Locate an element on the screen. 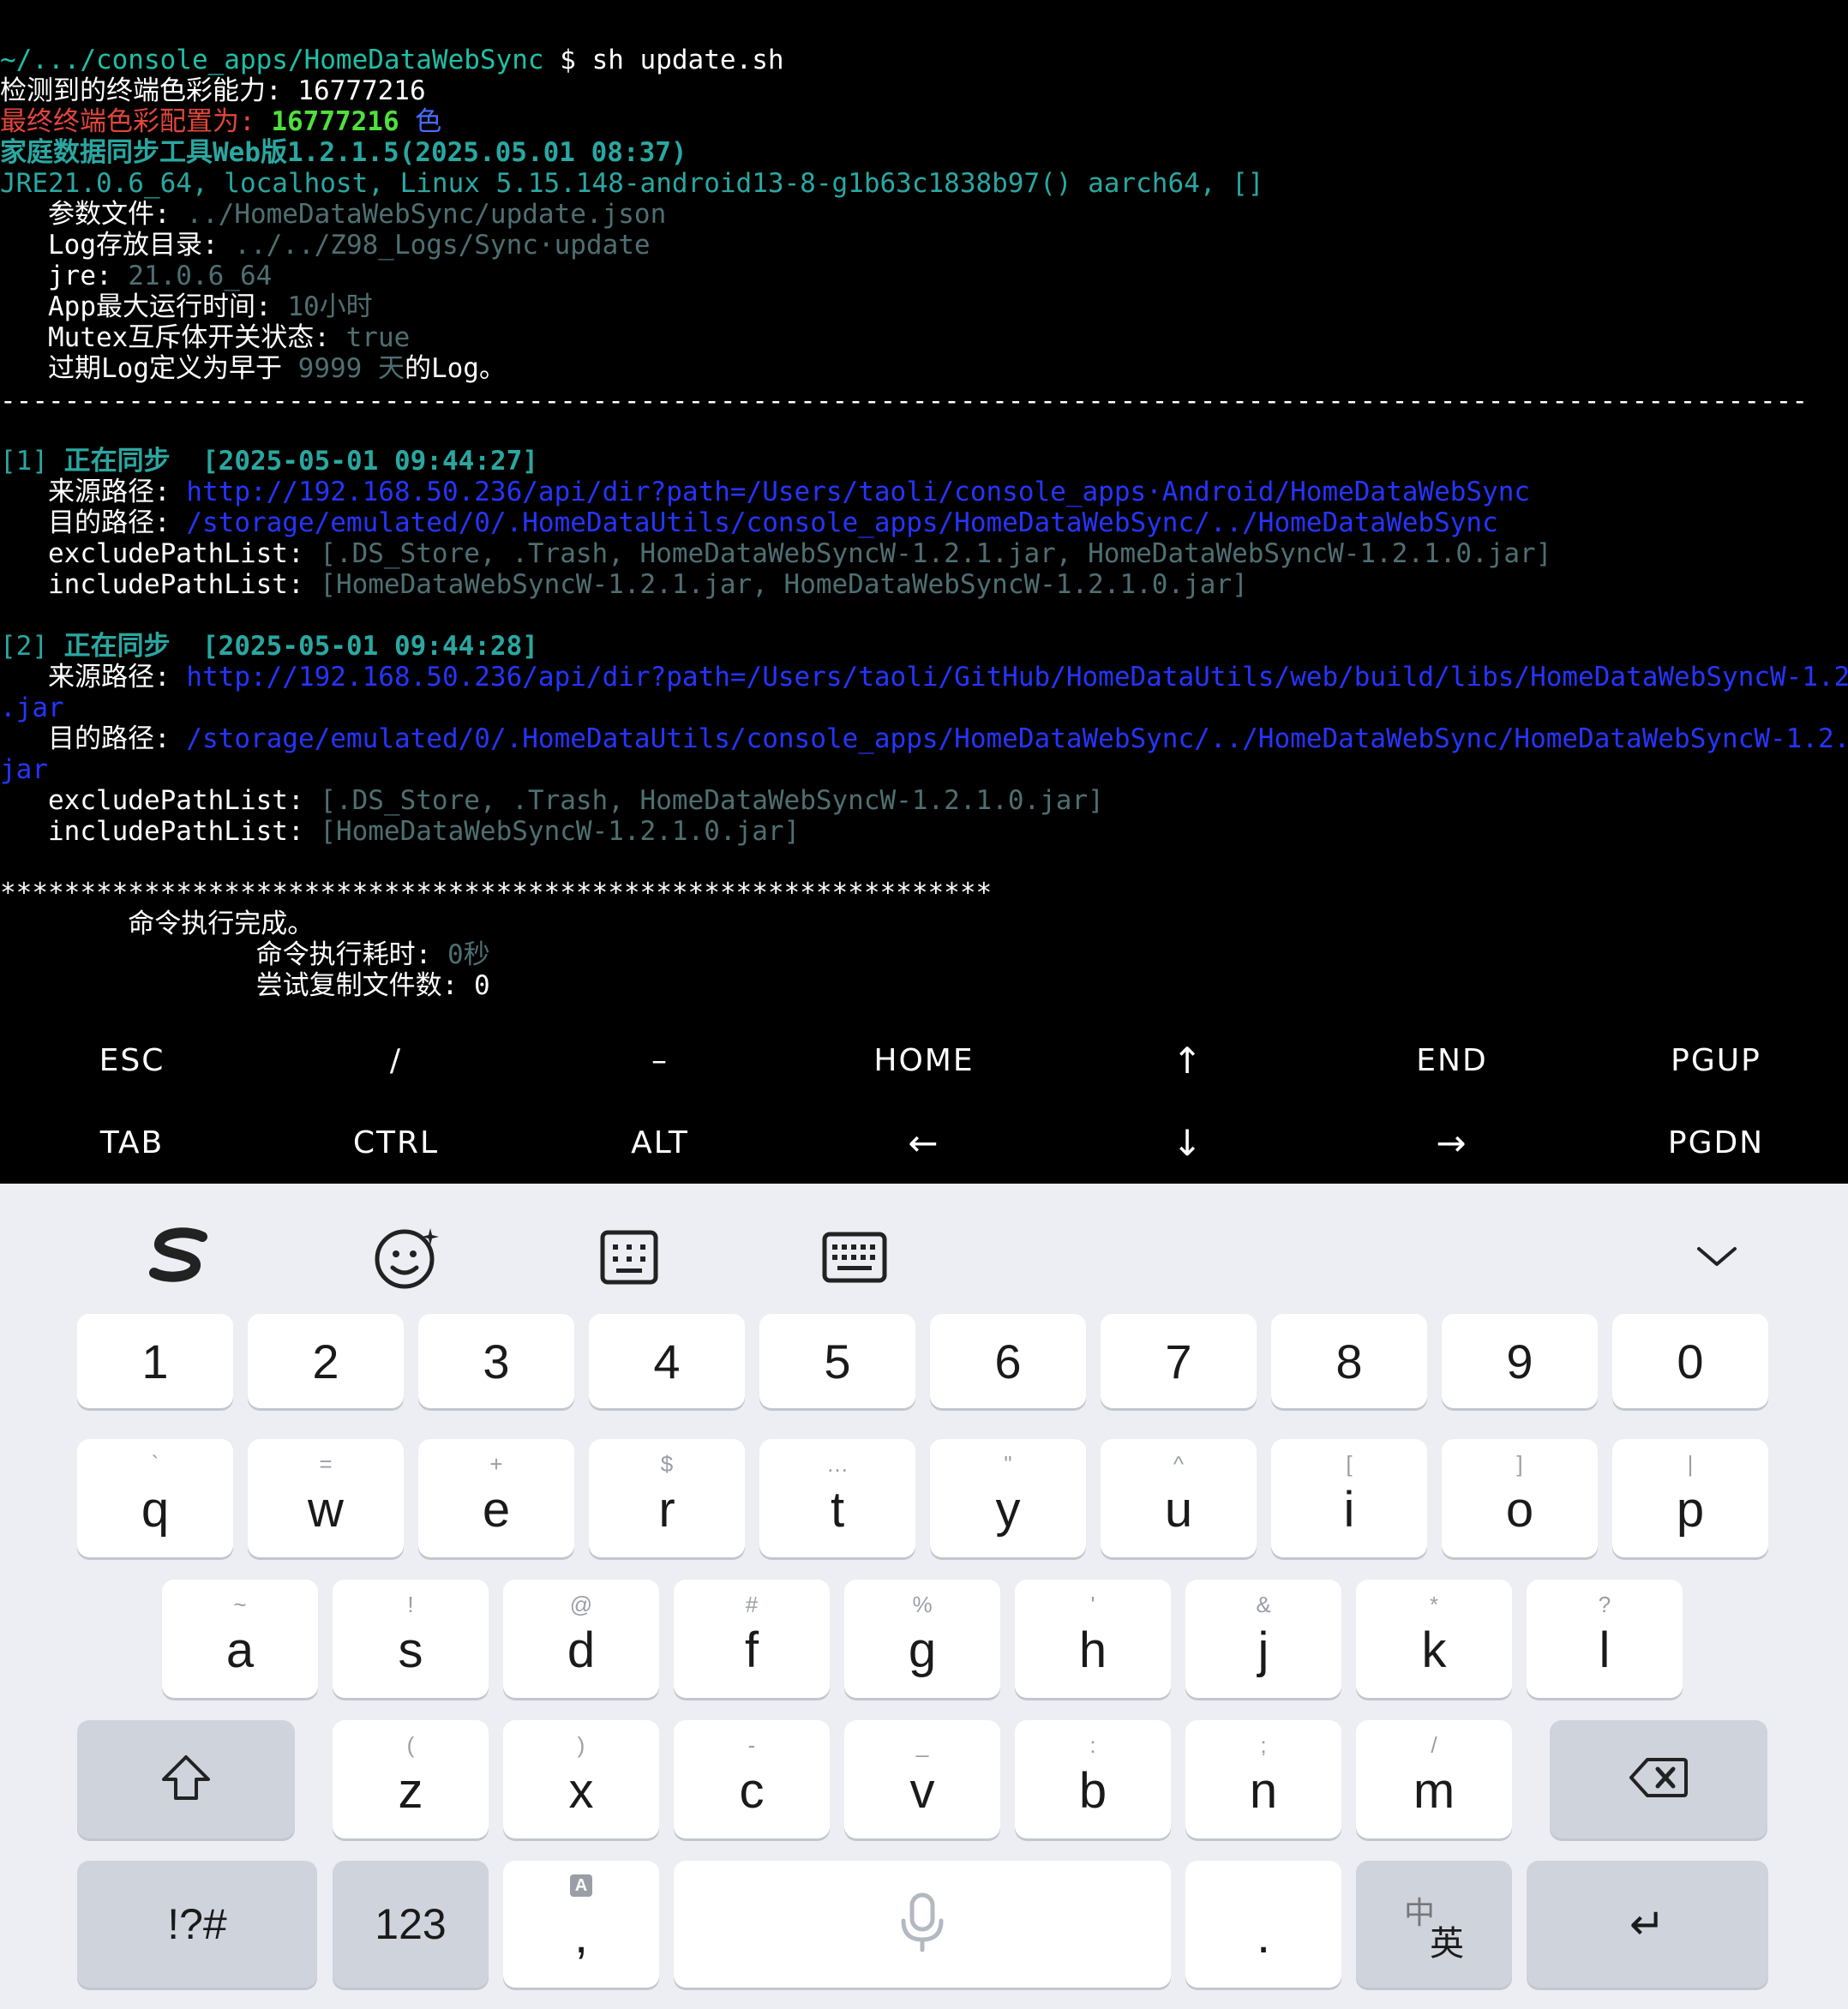  expire-suffix: 的Log。 is located at coordinates (455, 368).